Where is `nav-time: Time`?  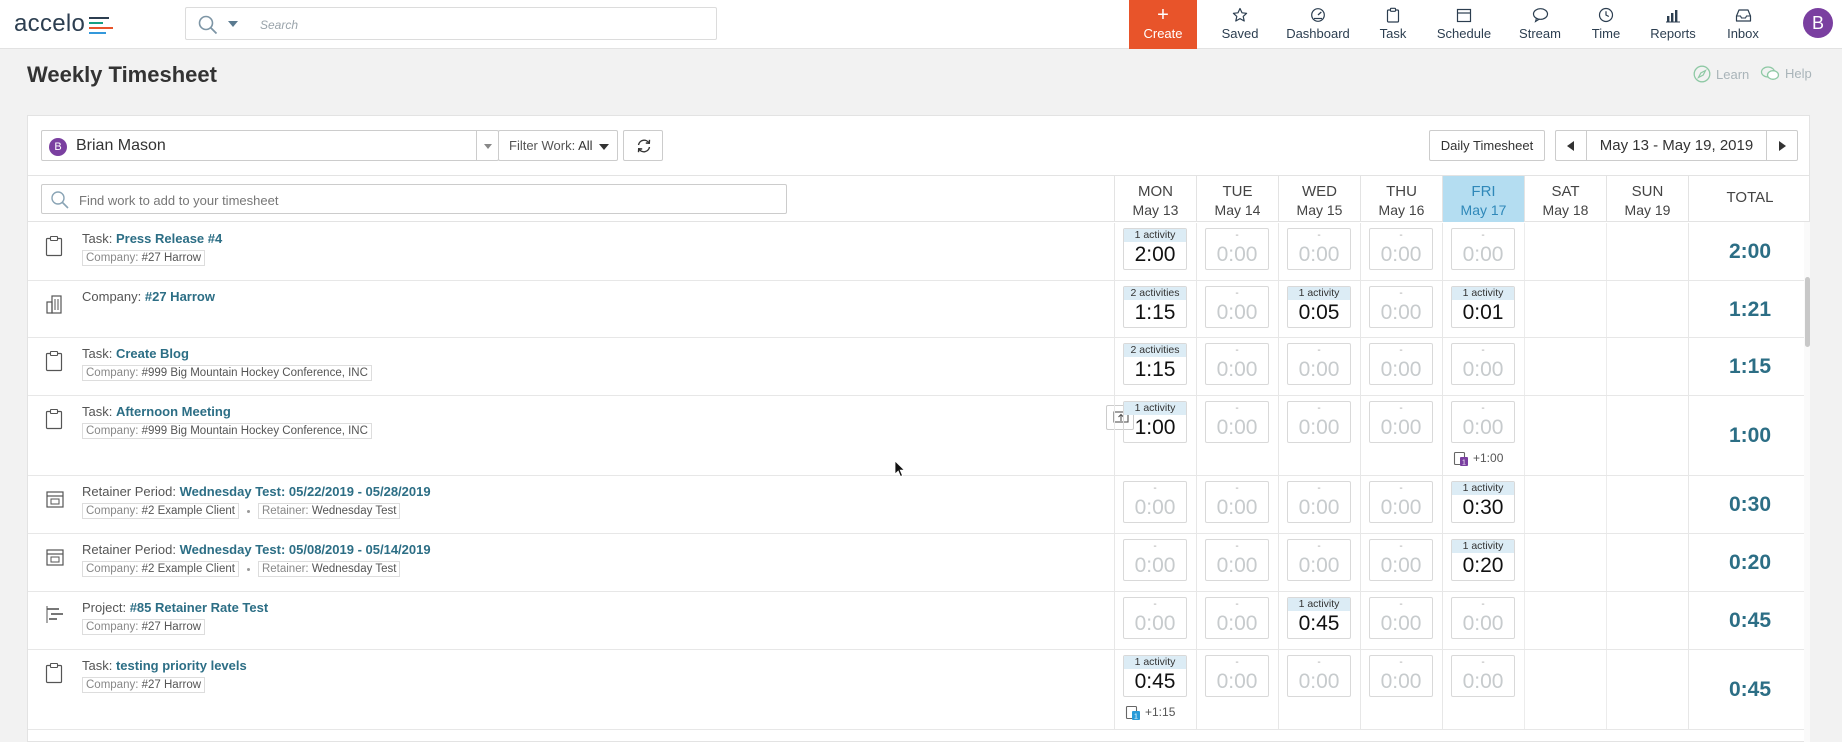
nav-time: Time is located at coordinates (1606, 24).